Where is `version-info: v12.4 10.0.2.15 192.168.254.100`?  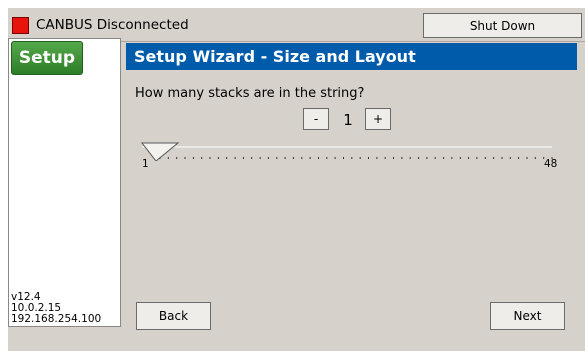 version-info: v12.4 10.0.2.15 192.168.254.100 is located at coordinates (56, 308).